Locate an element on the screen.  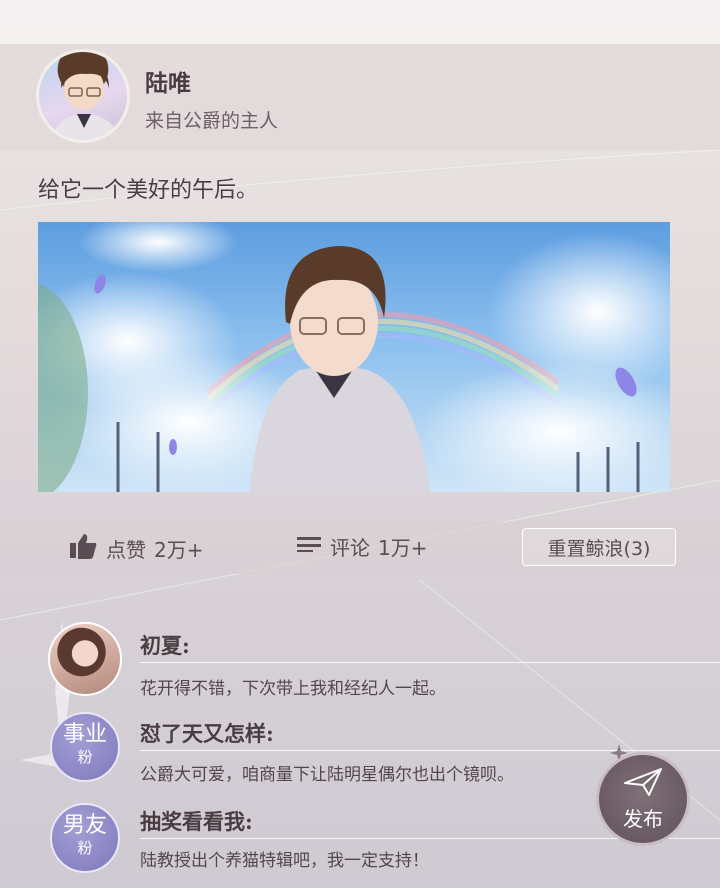
comment-lines-icon is located at coordinates (309, 546).